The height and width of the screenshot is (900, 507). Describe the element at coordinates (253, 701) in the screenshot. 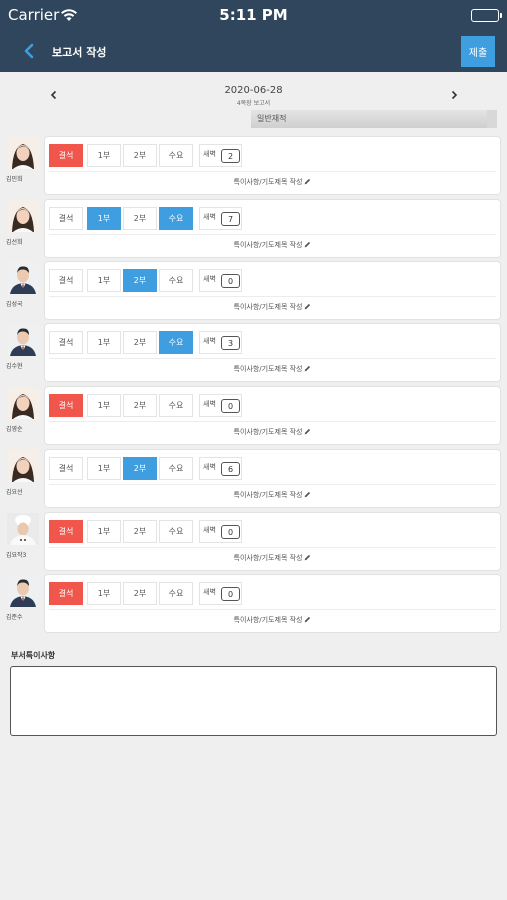

I see `remarks-textarea` at that location.